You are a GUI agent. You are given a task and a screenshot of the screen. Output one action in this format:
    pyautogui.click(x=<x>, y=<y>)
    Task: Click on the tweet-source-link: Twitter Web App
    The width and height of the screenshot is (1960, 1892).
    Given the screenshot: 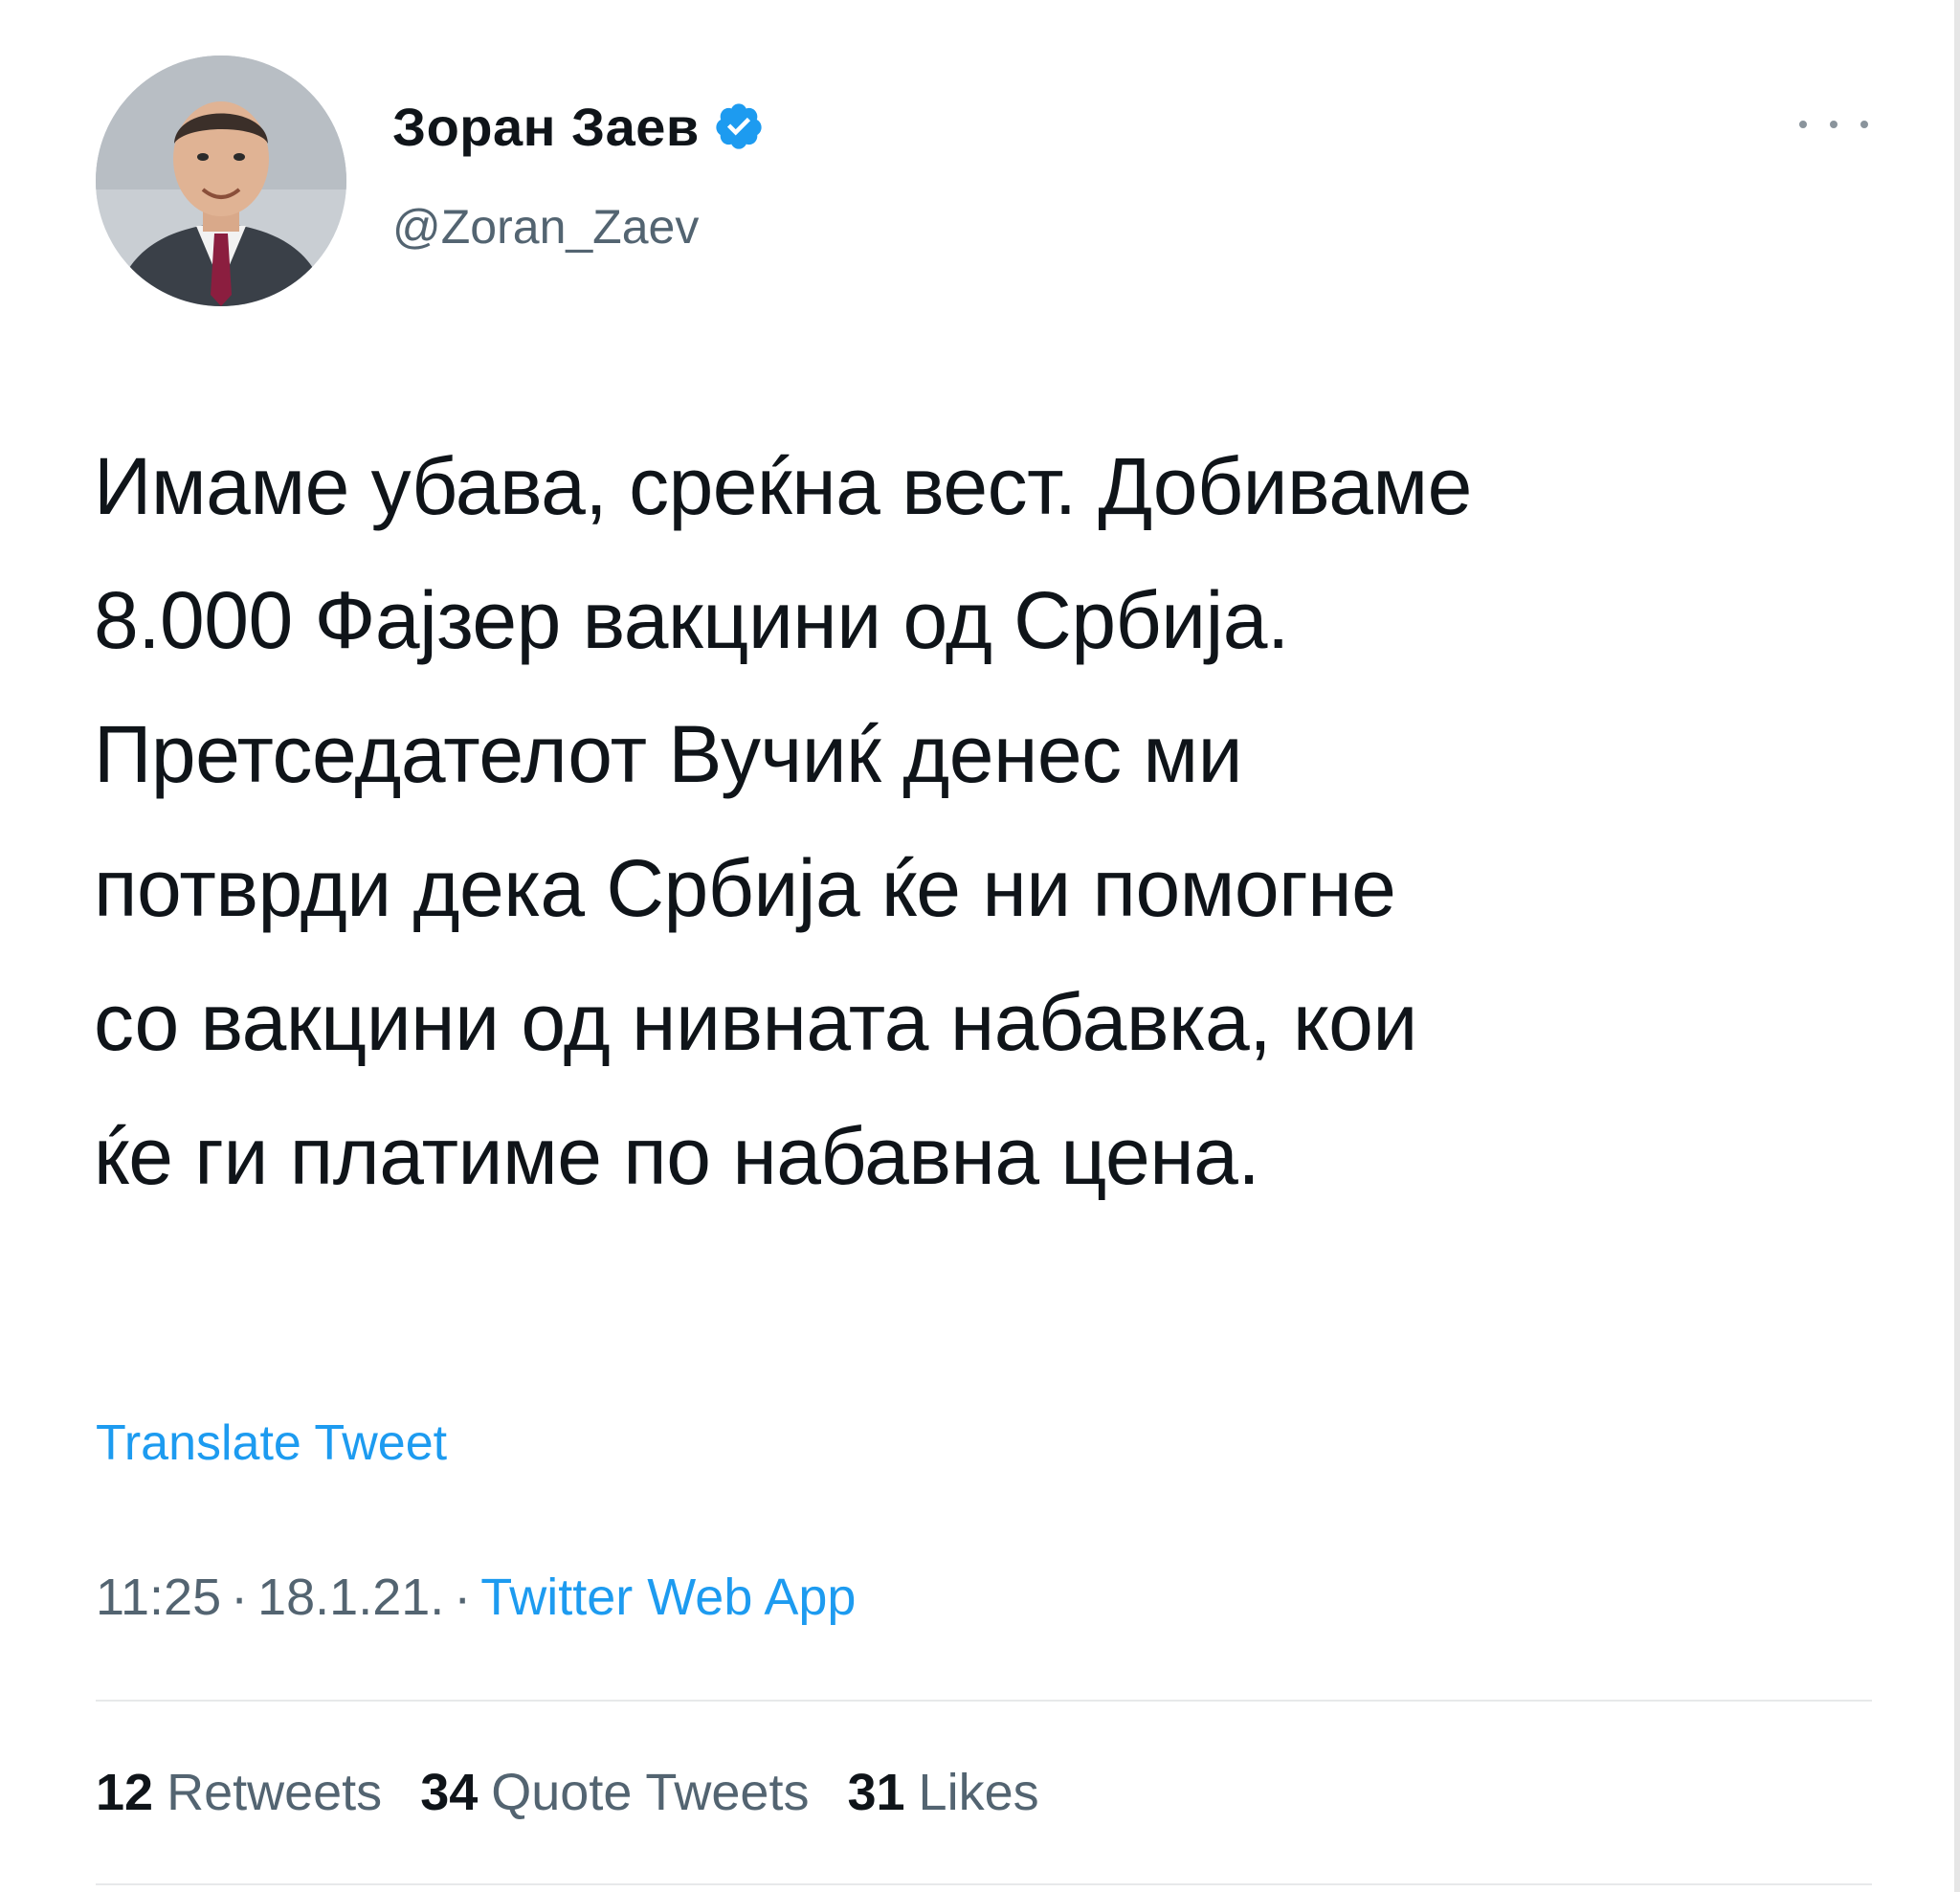 What is the action you would take?
    pyautogui.click(x=668, y=1597)
    